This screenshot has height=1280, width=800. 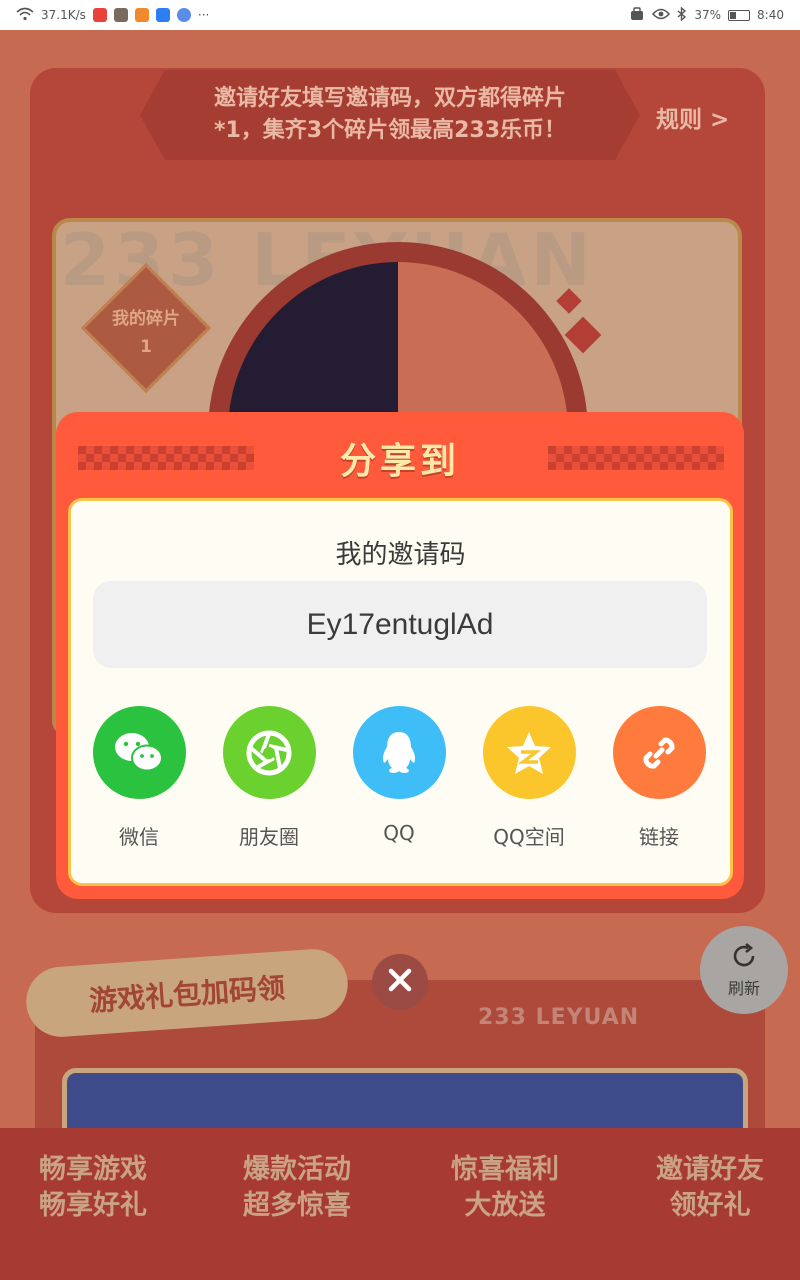 I want to click on dialog-decoration-right, so click(x=636, y=458).